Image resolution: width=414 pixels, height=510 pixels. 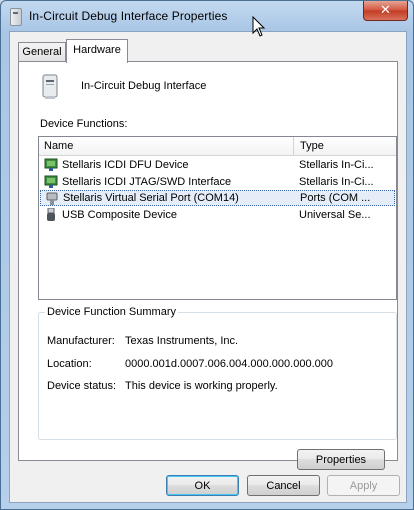 I want to click on serial-port-icon, so click(x=52, y=198).